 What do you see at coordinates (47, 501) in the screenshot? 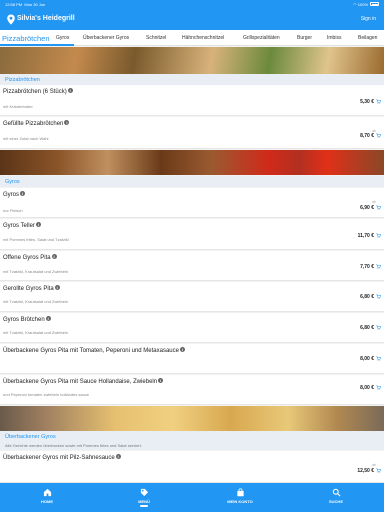
I see `nav-home-label: HOME` at bounding box center [47, 501].